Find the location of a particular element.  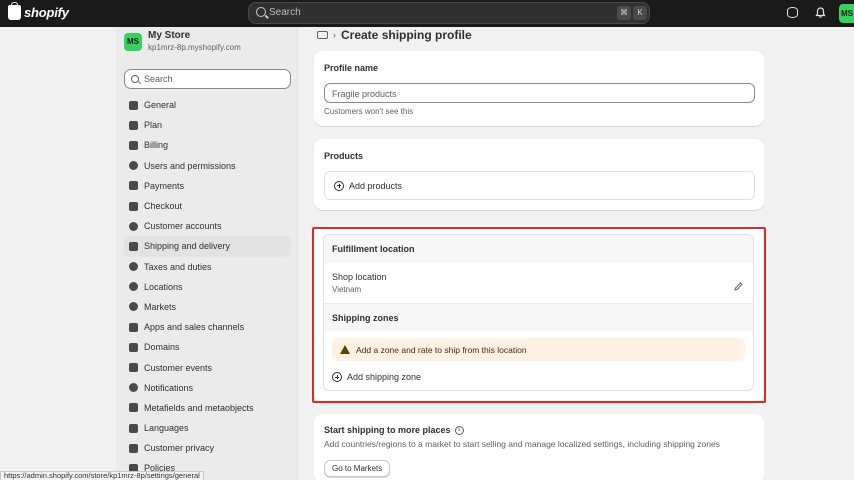

add-products-label: Add products is located at coordinates (376, 185).